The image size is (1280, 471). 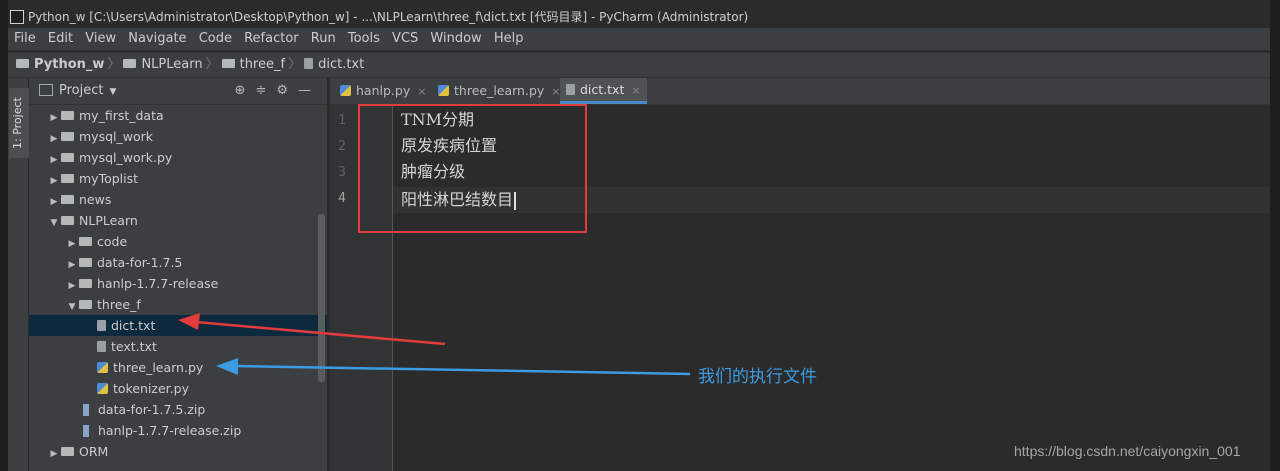 I want to click on red-arrow, so click(x=312, y=329).